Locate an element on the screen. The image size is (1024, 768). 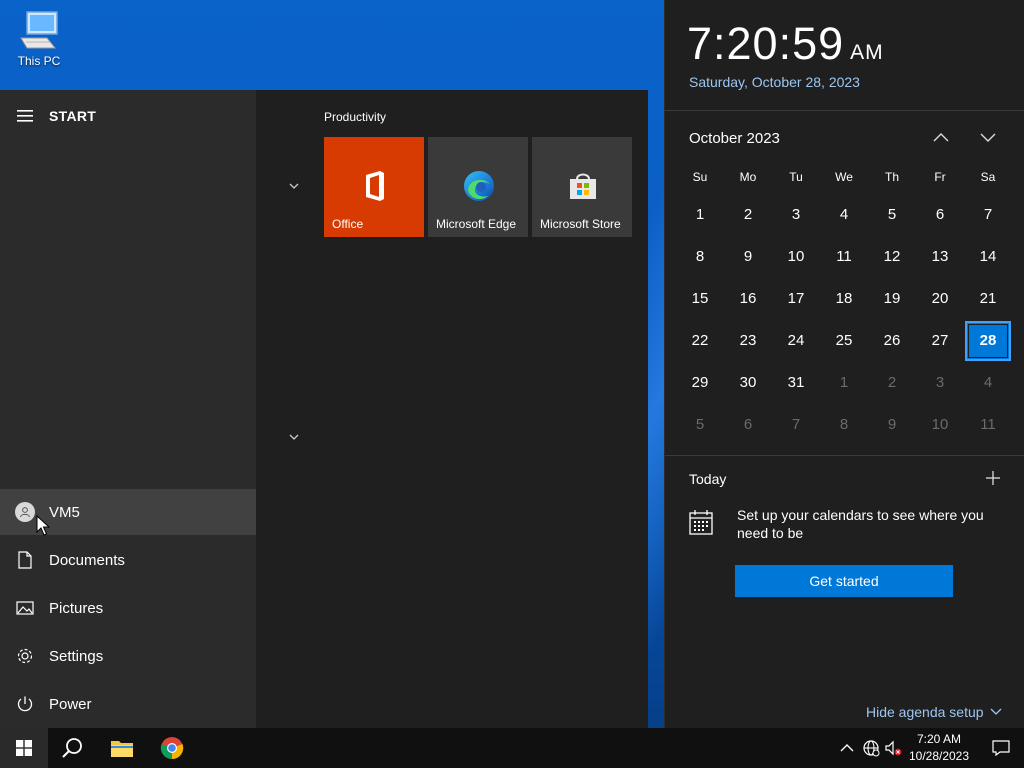
clock-ampm: AM is located at coordinates (867, 52).